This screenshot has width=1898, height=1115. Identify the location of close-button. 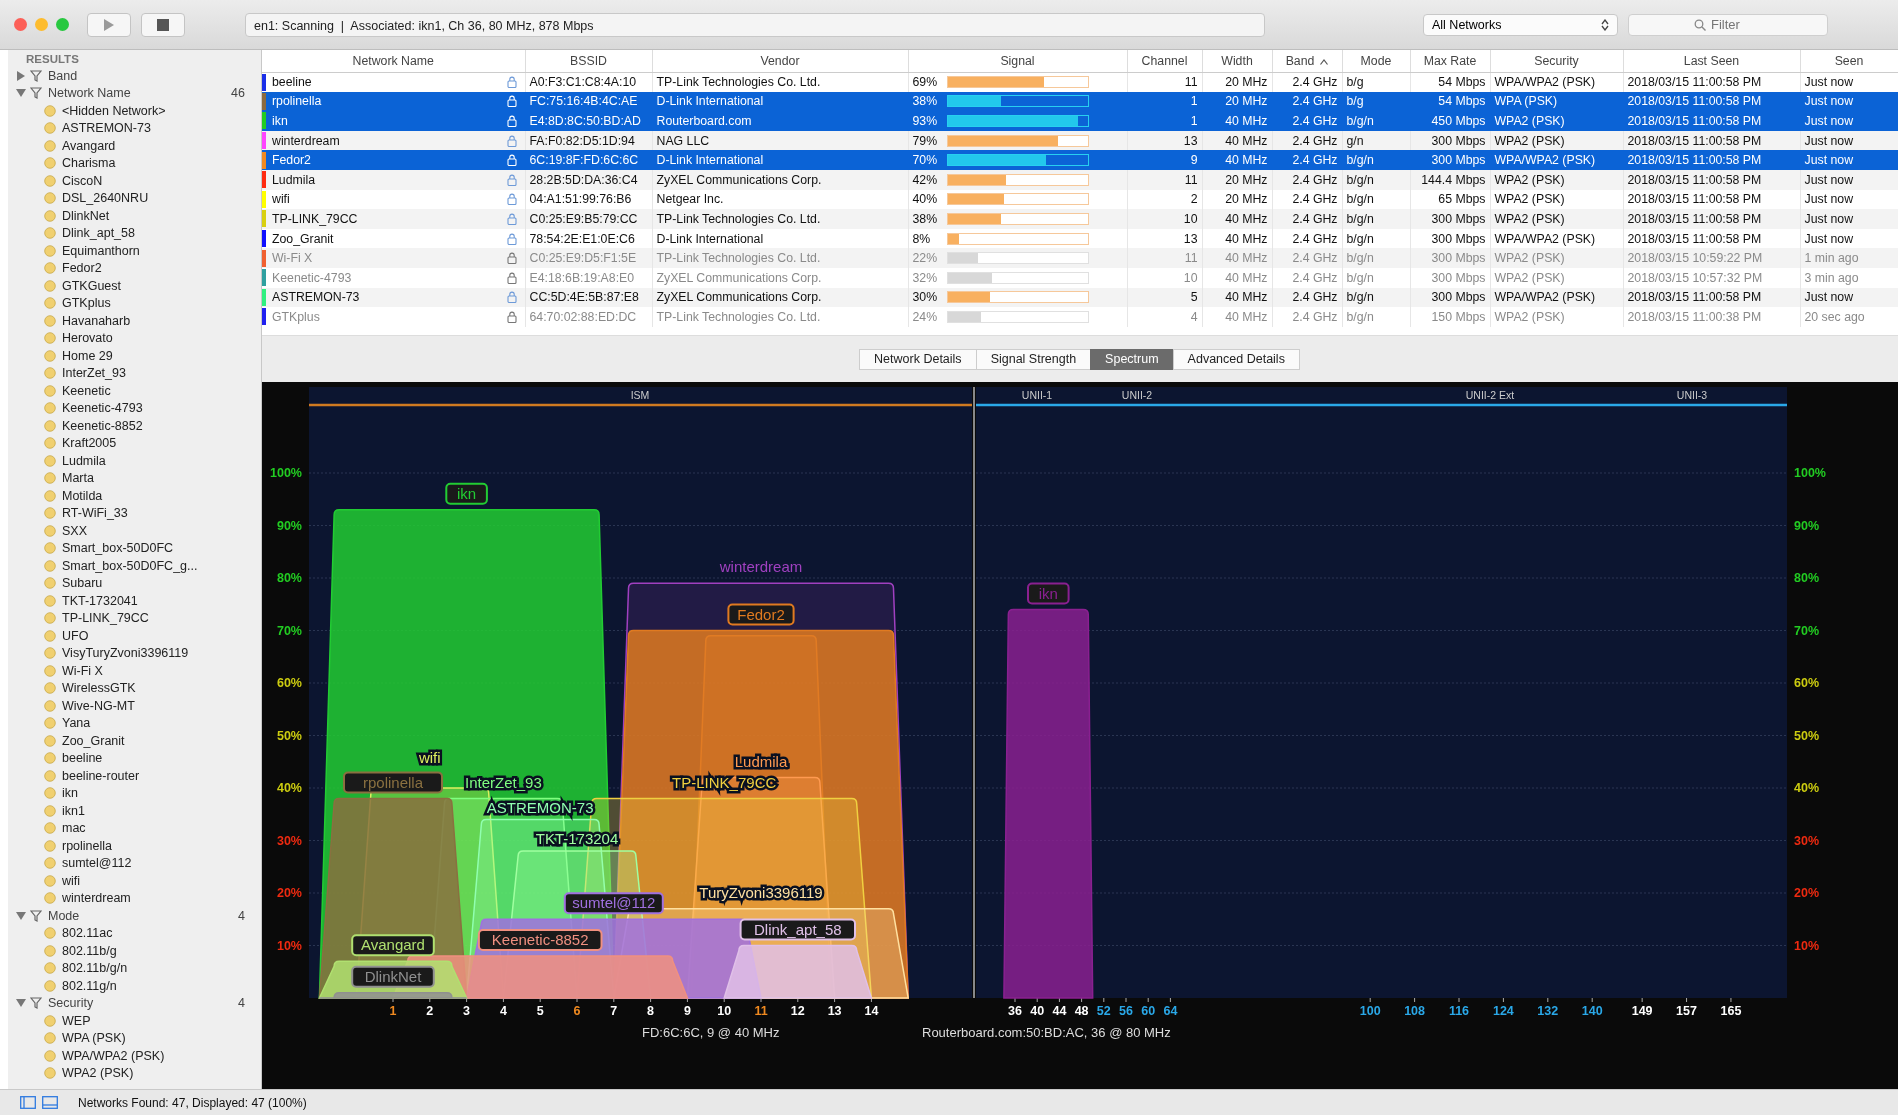
(20, 24).